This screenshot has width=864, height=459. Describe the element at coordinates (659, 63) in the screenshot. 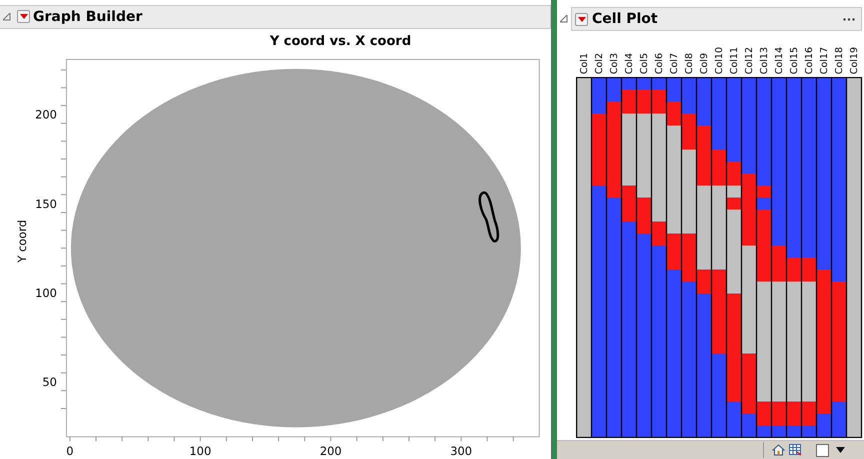

I see `column-label: Col6` at that location.